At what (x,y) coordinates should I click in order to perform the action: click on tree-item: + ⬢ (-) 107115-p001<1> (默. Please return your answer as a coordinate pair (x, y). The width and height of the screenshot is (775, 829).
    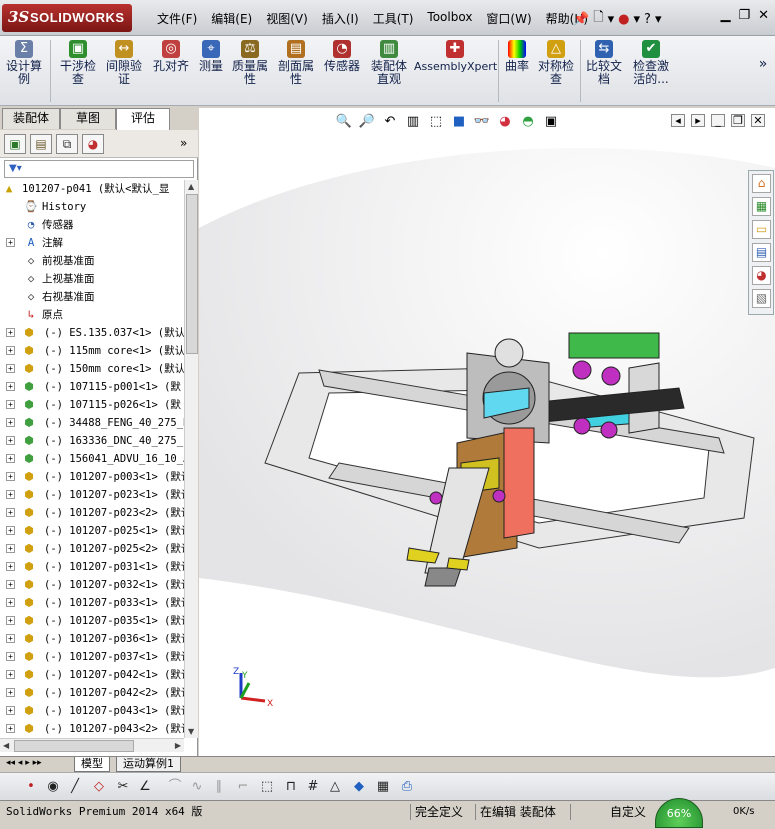
    Looking at the image, I should click on (92, 387).